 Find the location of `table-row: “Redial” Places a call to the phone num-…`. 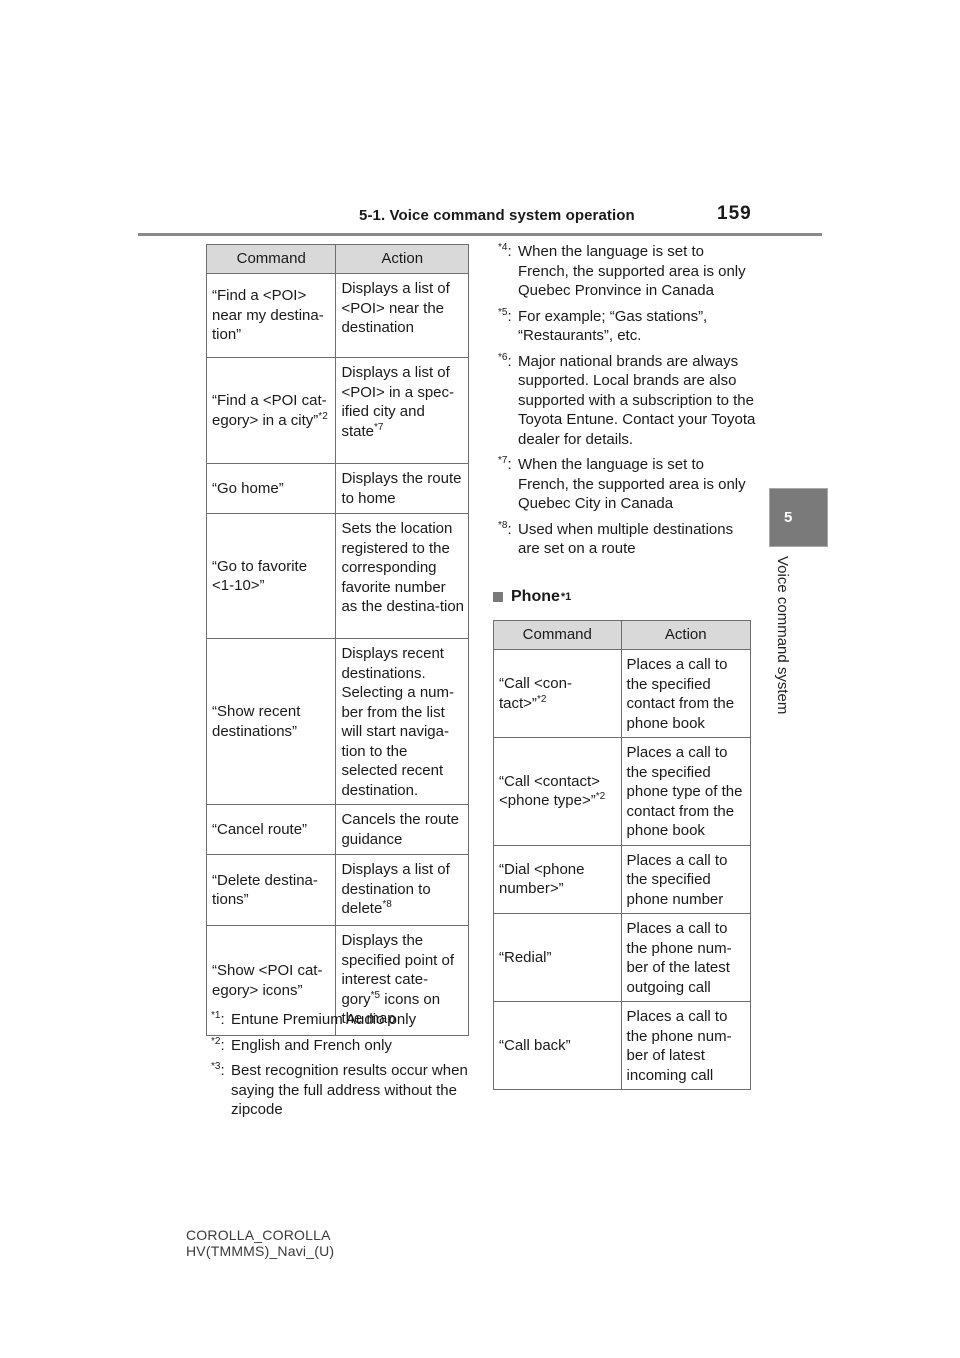

table-row: “Redial” Places a call to the phone num-… is located at coordinates (622, 957).